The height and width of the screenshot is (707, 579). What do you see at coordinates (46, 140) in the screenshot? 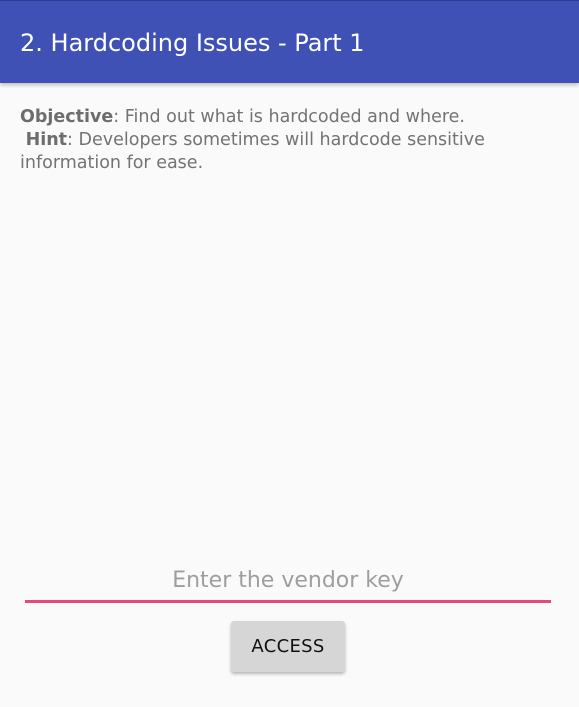
I see `hint-label: Hint` at bounding box center [46, 140].